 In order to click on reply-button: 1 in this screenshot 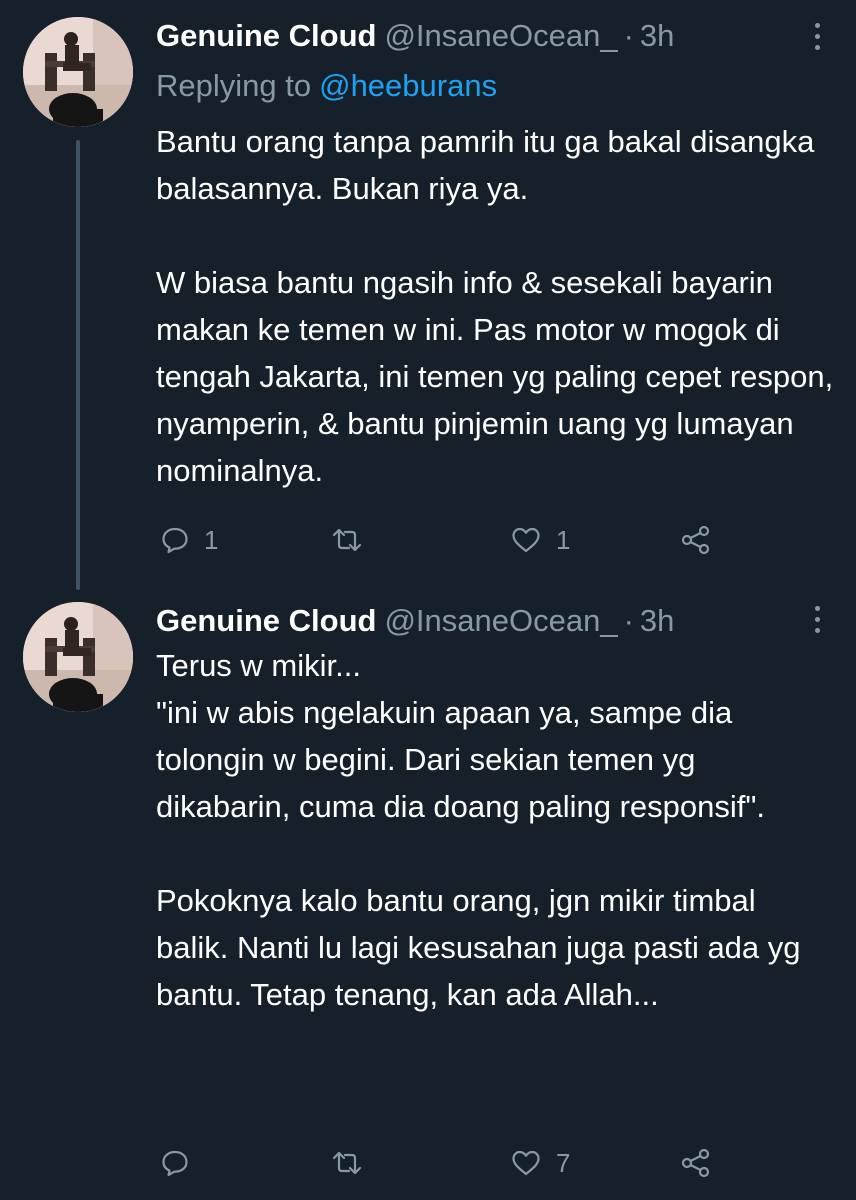, I will do `click(189, 540)`.